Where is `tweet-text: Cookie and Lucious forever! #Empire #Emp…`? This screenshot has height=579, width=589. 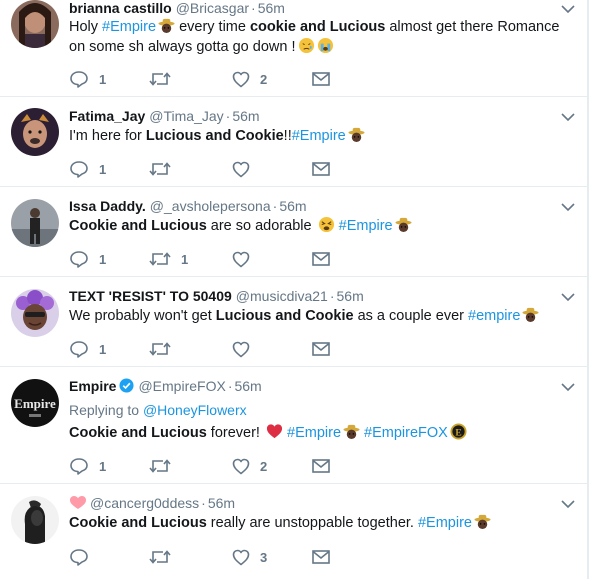
tweet-text: Cookie and Lucious forever! #Empire #Emp… is located at coordinates (319, 433).